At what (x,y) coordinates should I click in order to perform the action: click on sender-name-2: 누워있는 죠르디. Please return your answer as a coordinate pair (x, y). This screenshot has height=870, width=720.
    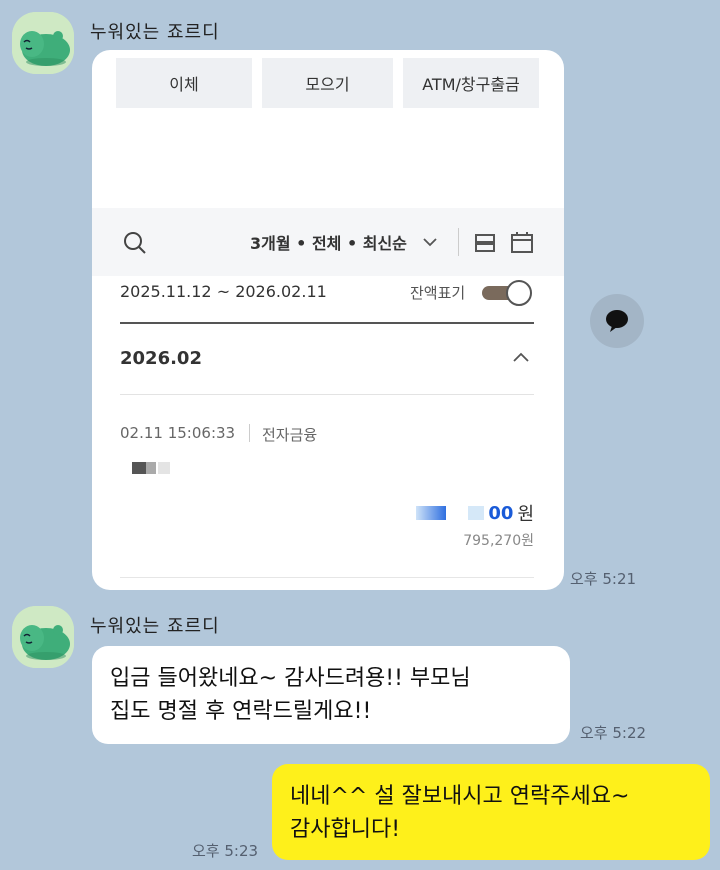
    Looking at the image, I should click on (155, 626).